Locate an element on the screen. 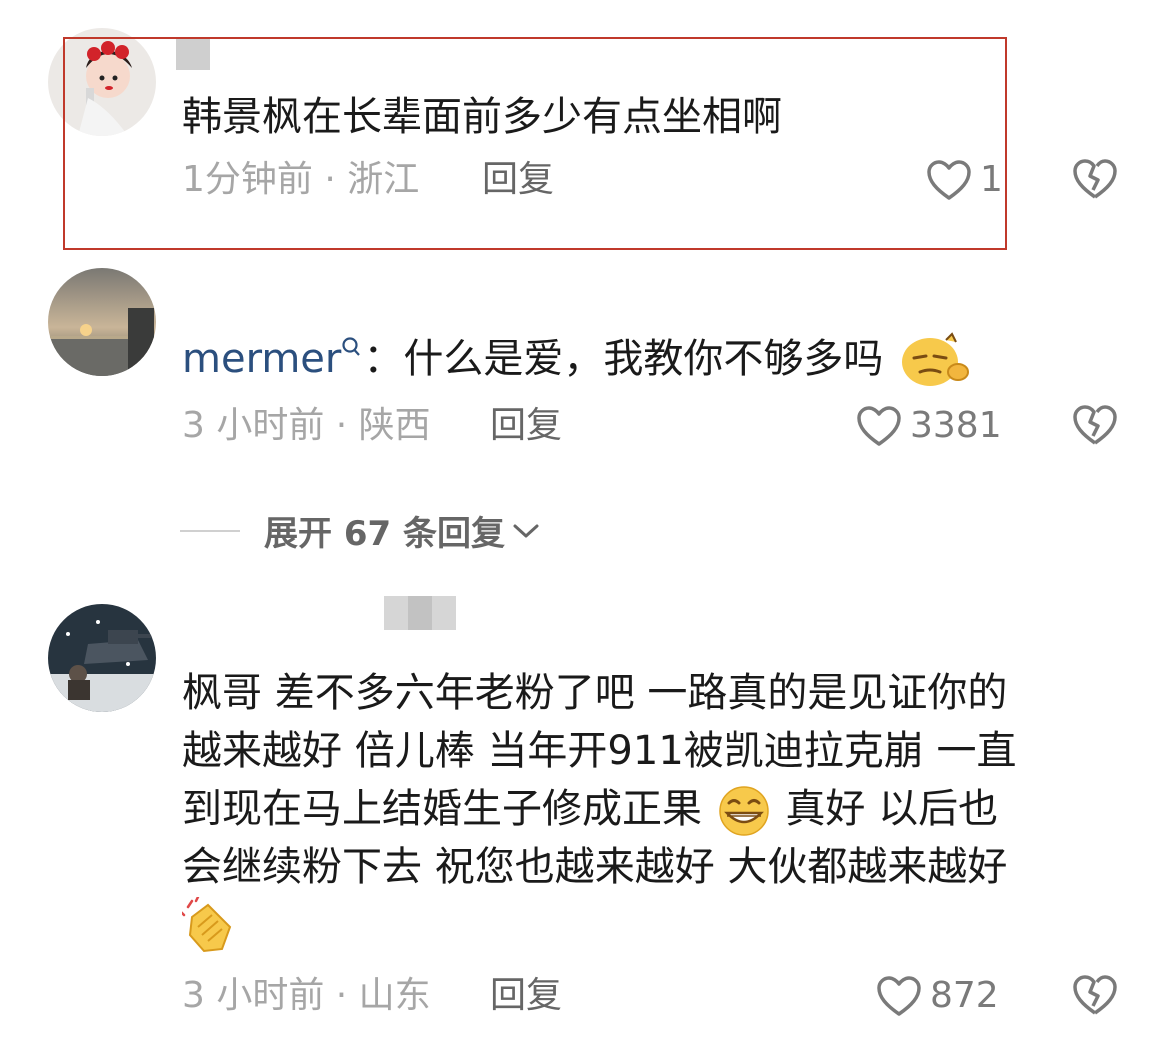  smirk-emoji is located at coordinates (936, 359).